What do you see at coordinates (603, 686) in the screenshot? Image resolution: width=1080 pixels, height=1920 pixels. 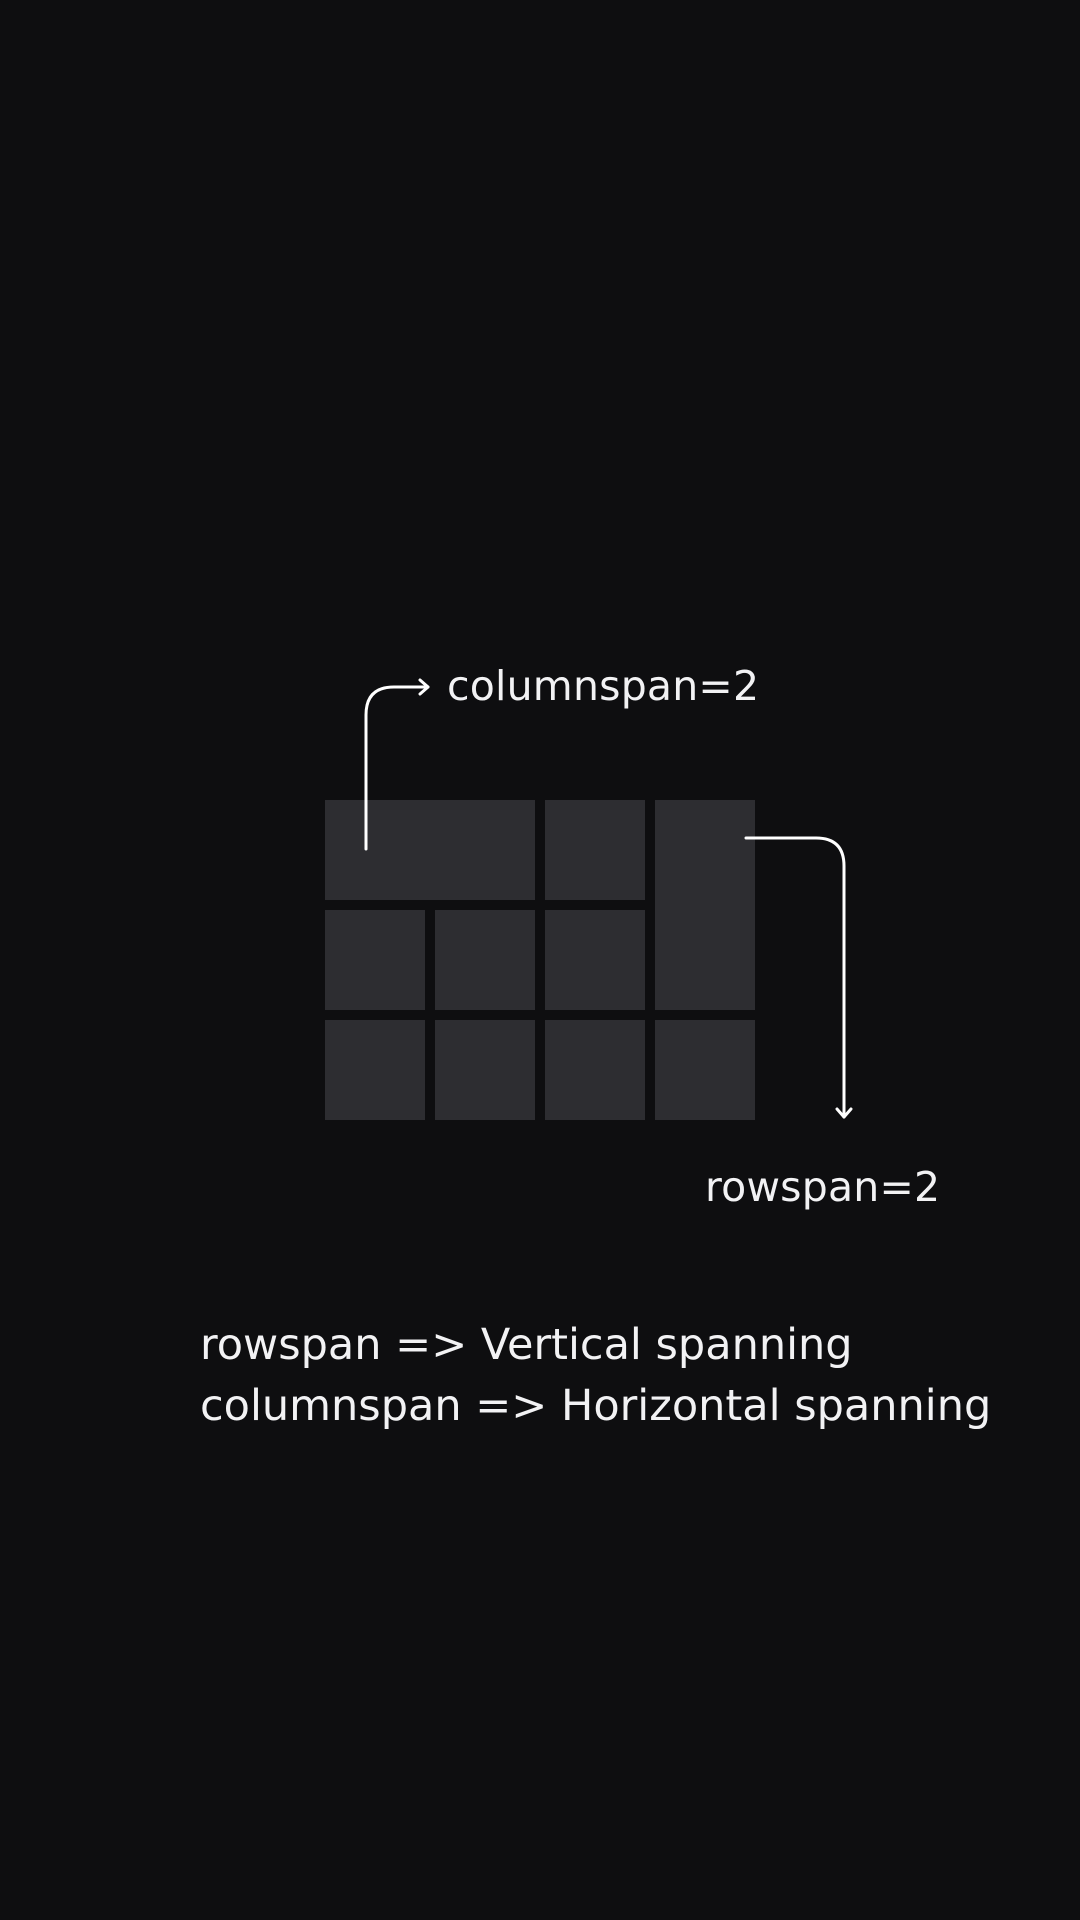 I see `colspan-annotation: columnspan=2` at bounding box center [603, 686].